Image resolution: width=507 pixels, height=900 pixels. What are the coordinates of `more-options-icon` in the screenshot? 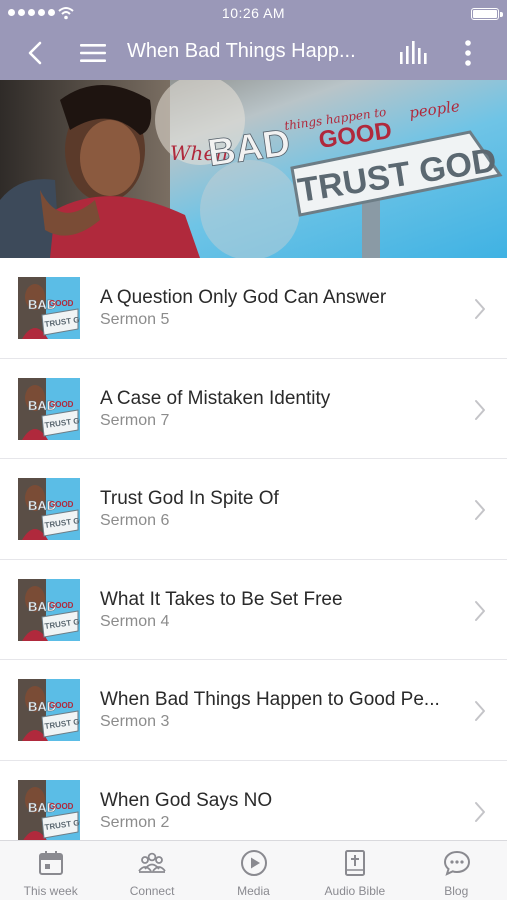 It's located at (468, 53).